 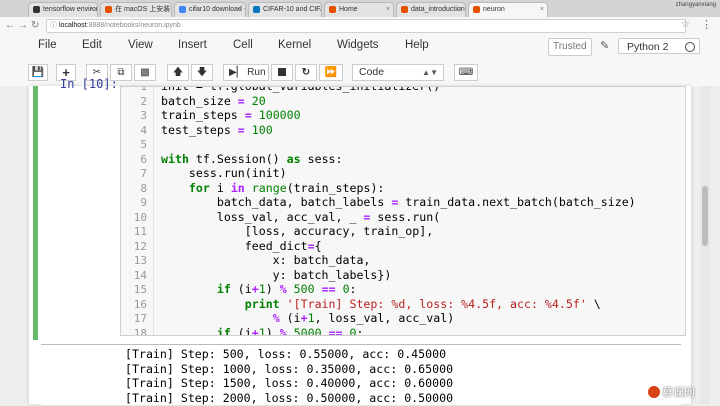 What do you see at coordinates (403, 275) in the screenshot?
I see `code-line-14: 14 y: batch_labels})` at bounding box center [403, 275].